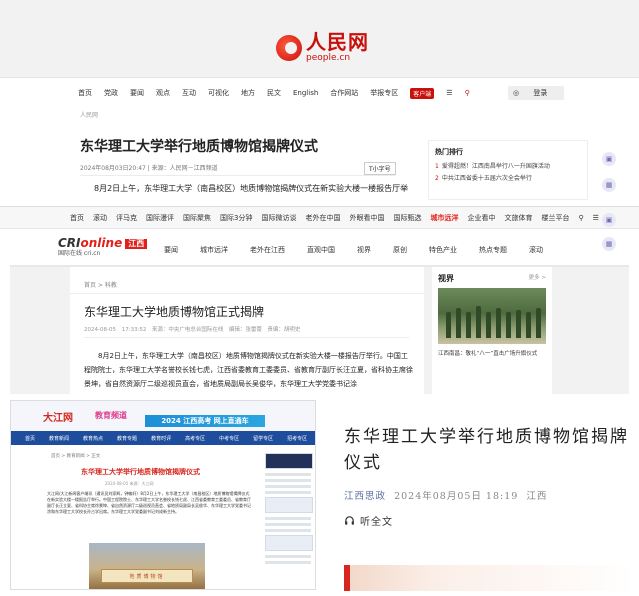 The width and height of the screenshot is (639, 596). What do you see at coordinates (111, 415) in the screenshot?
I see `channel-logo: 教育频道` at bounding box center [111, 415].